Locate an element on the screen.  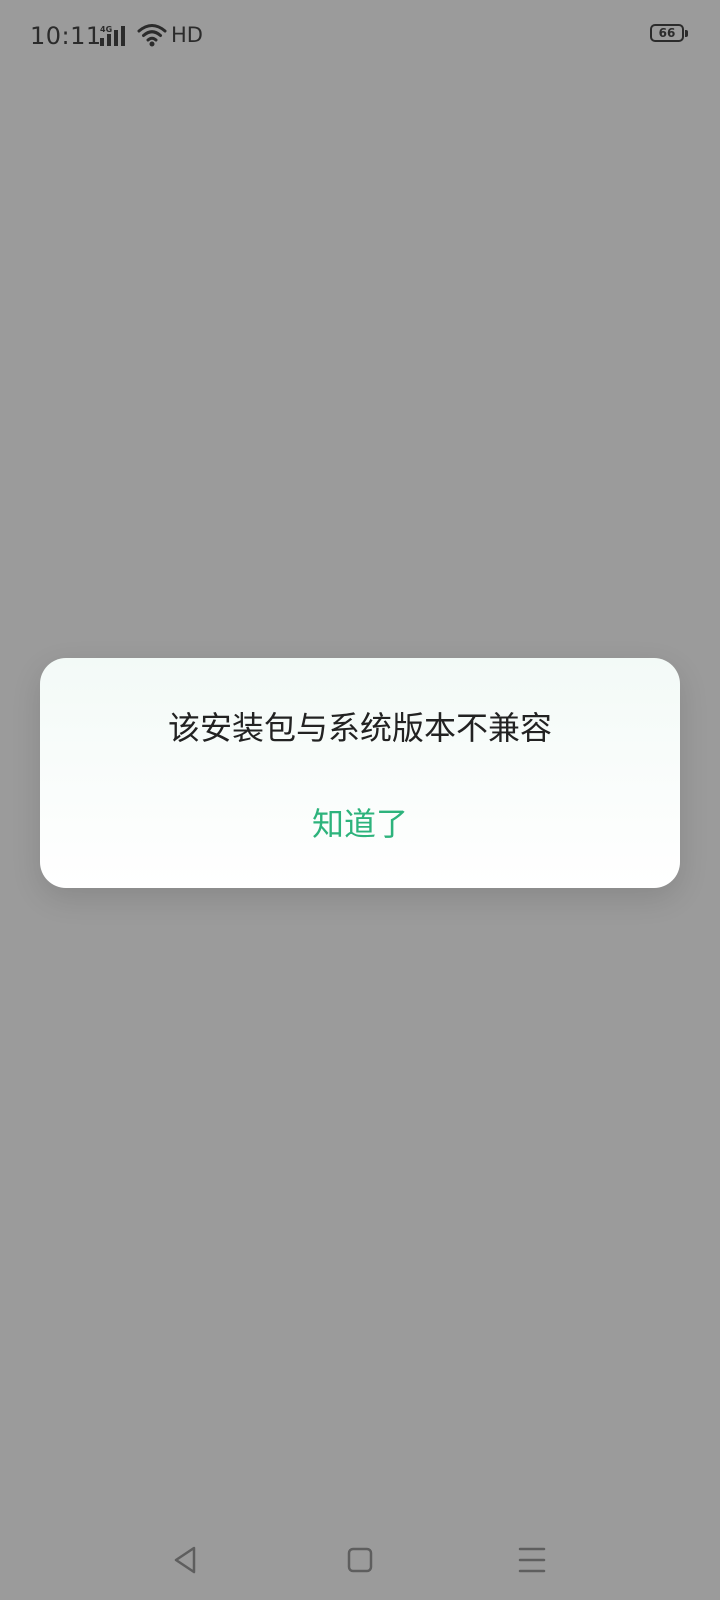
back-icon is located at coordinates (186, 1560).